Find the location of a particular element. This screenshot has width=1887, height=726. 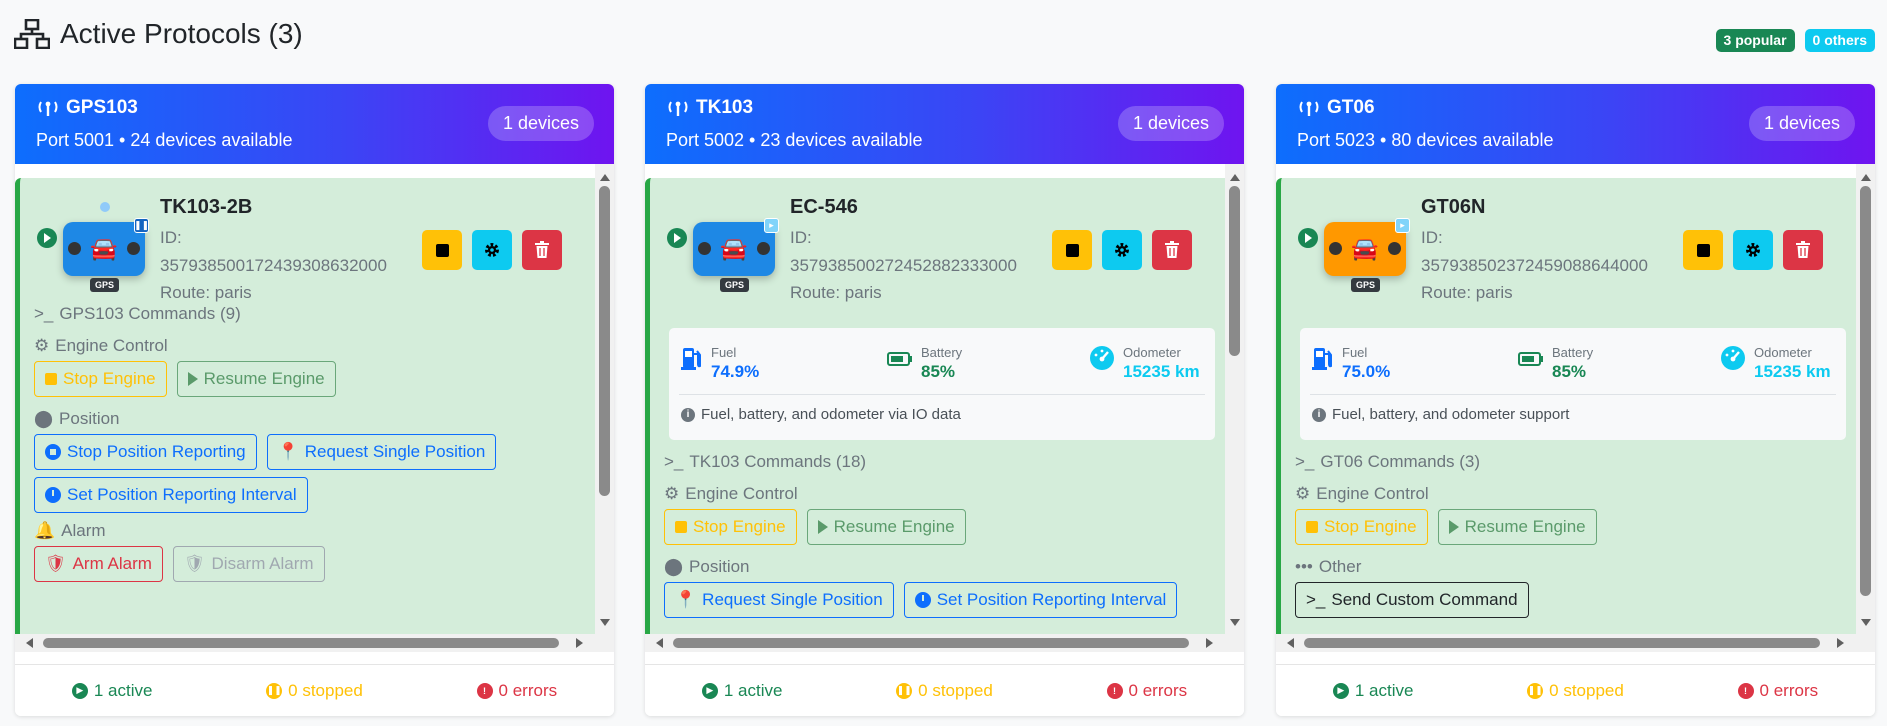

battery-value: 85% is located at coordinates (1569, 371).